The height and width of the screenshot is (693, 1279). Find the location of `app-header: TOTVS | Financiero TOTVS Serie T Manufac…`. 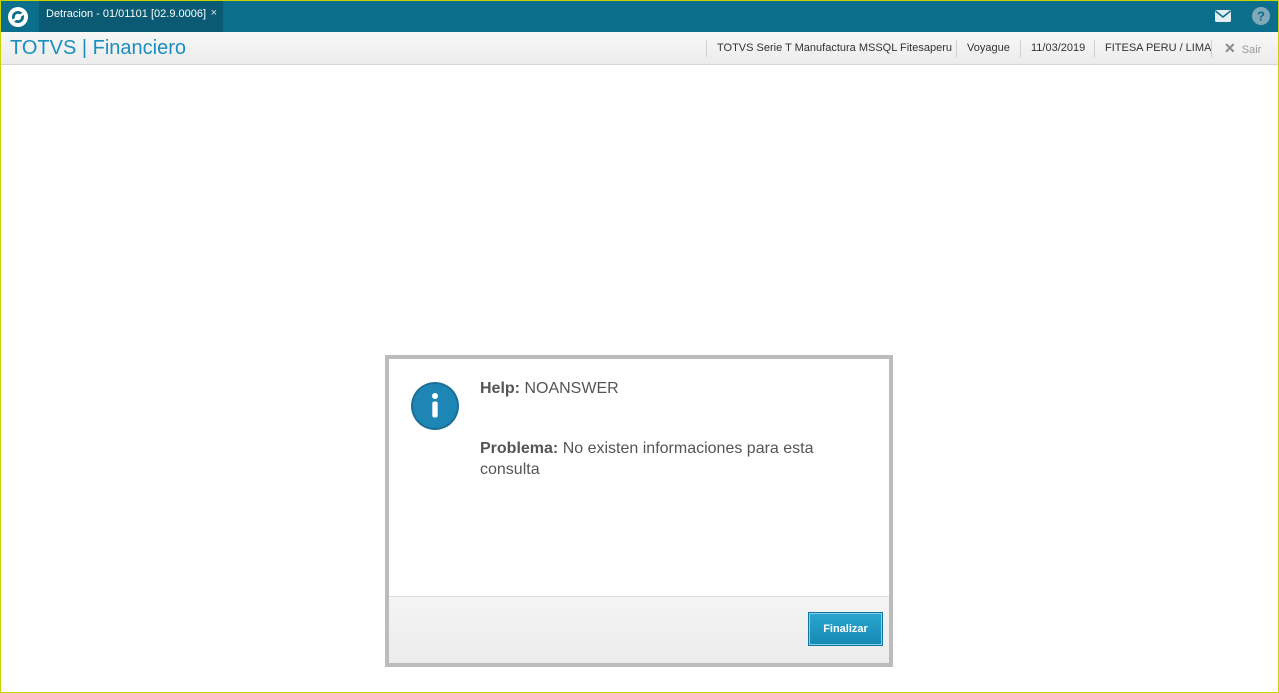

app-header: TOTVS | Financiero TOTVS Serie T Manufac… is located at coordinates (639, 48).